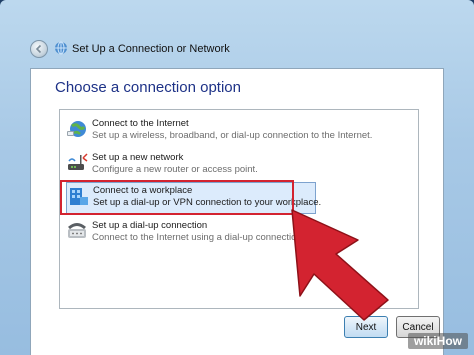 The width and height of the screenshot is (474, 355). What do you see at coordinates (143, 190) in the screenshot?
I see `option-title: Connect to a workplace` at bounding box center [143, 190].